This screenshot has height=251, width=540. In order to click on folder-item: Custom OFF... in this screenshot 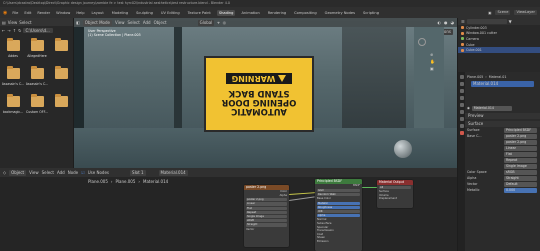, I will do `click(37, 104)`.